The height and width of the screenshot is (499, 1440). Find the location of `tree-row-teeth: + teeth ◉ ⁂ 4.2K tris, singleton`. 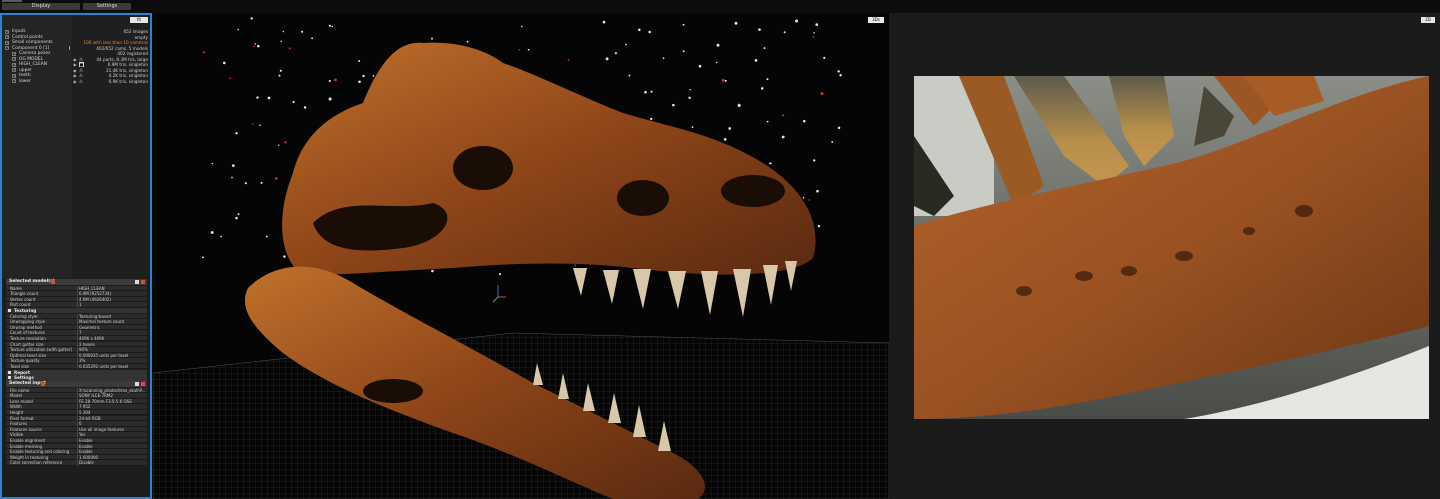

tree-row-teeth: + teeth ◉ ⁂ 4.2K tris, singleton is located at coordinates (76, 75).